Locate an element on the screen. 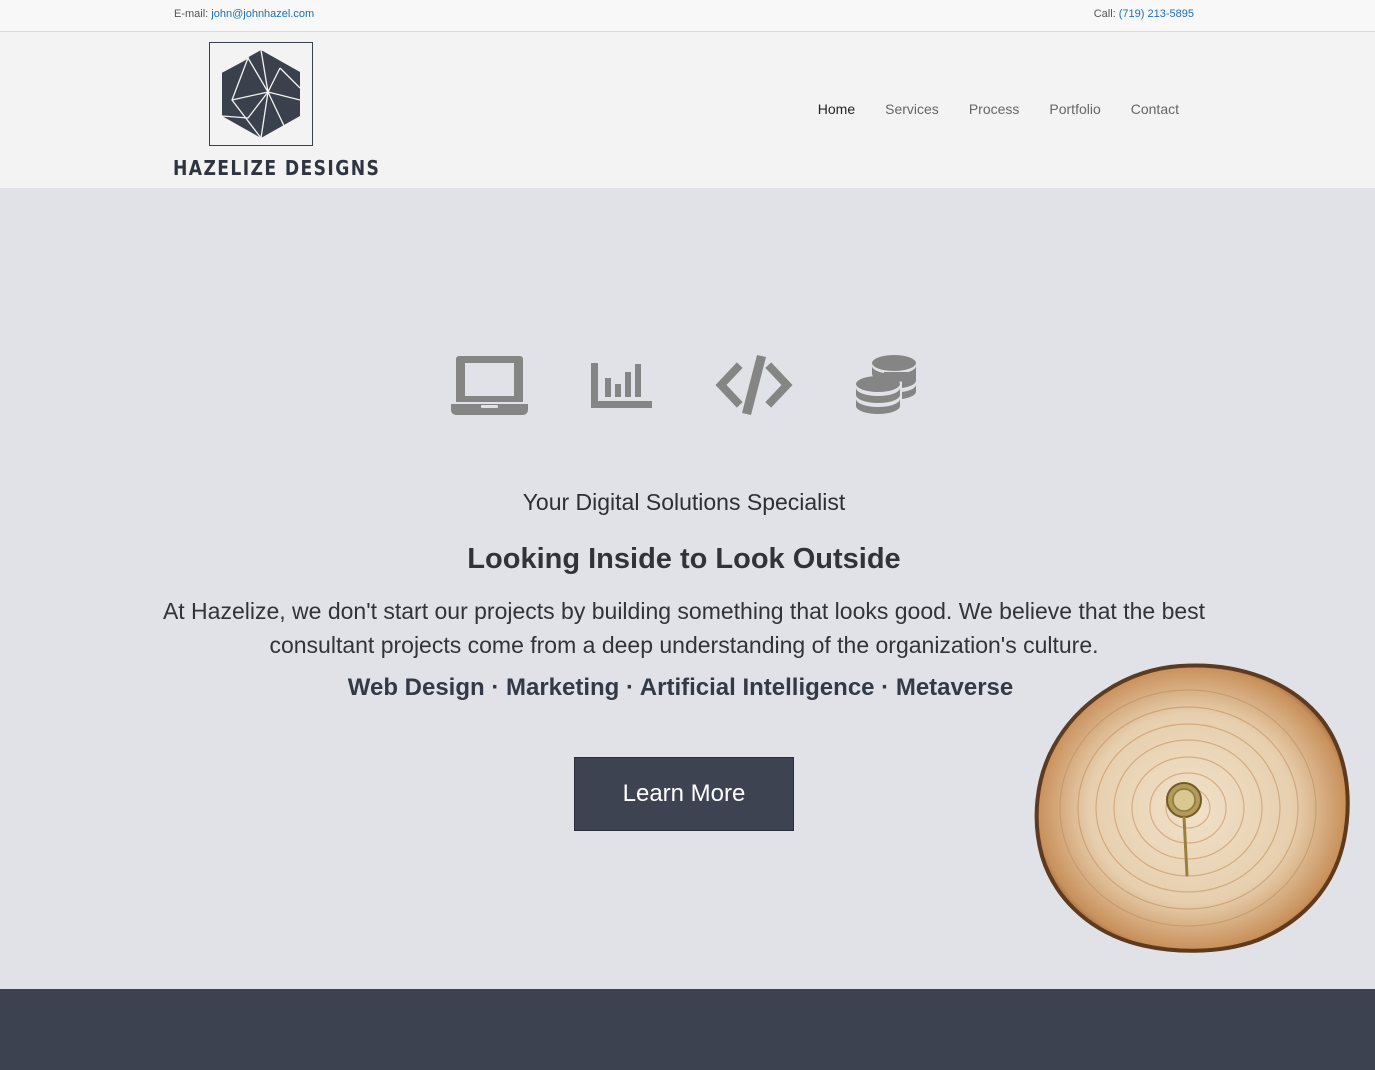 The width and height of the screenshot is (1375, 1070). bar-chart-icon is located at coordinates (621, 385).